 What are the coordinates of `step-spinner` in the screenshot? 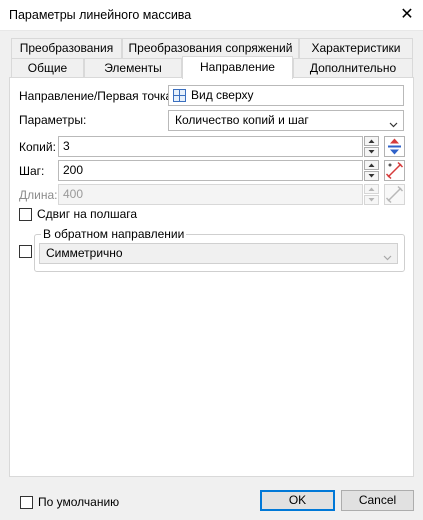 It's located at (371, 170).